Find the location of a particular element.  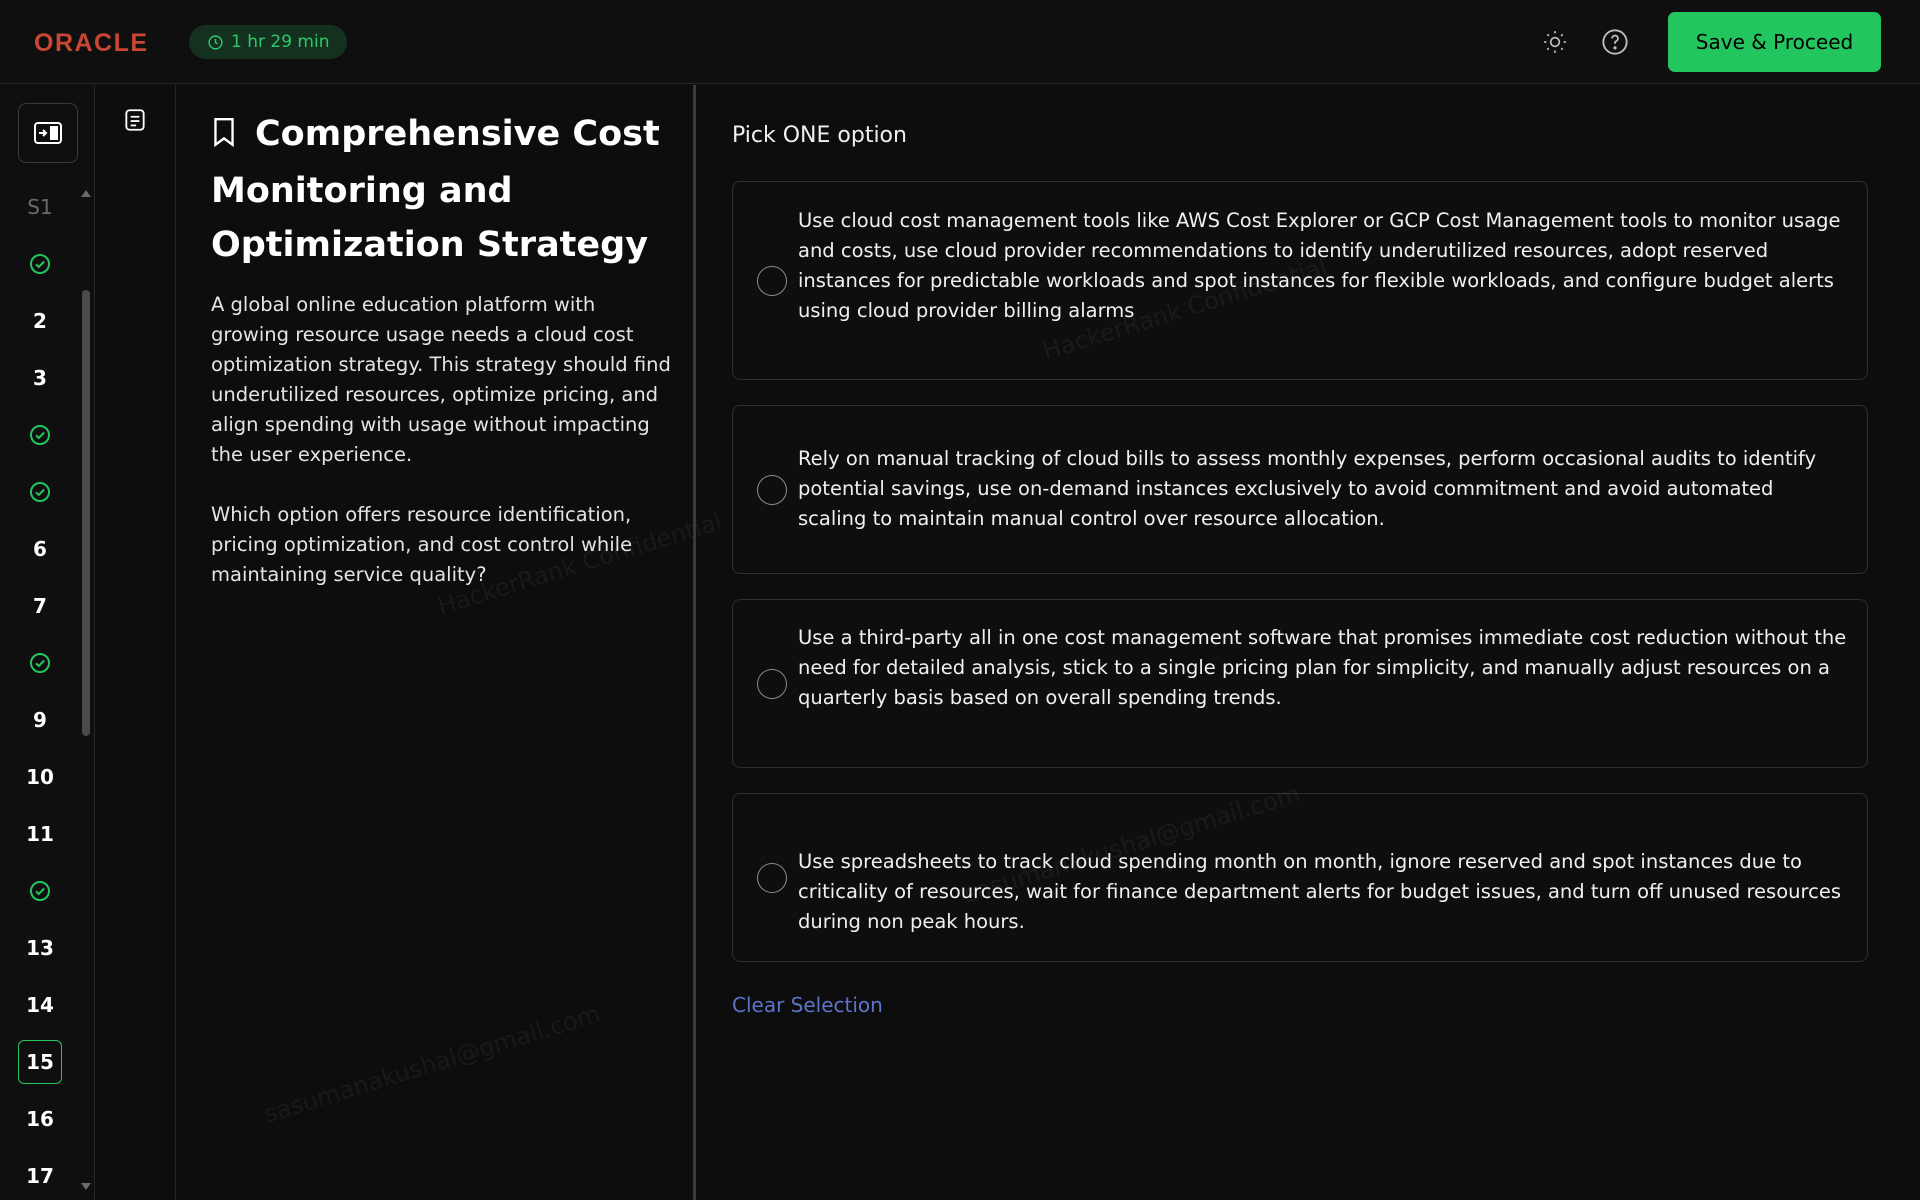

question-navigator: S1 2 3 6 7 9 10 11 13 14 15 16 17 is located at coordinates (47, 642).